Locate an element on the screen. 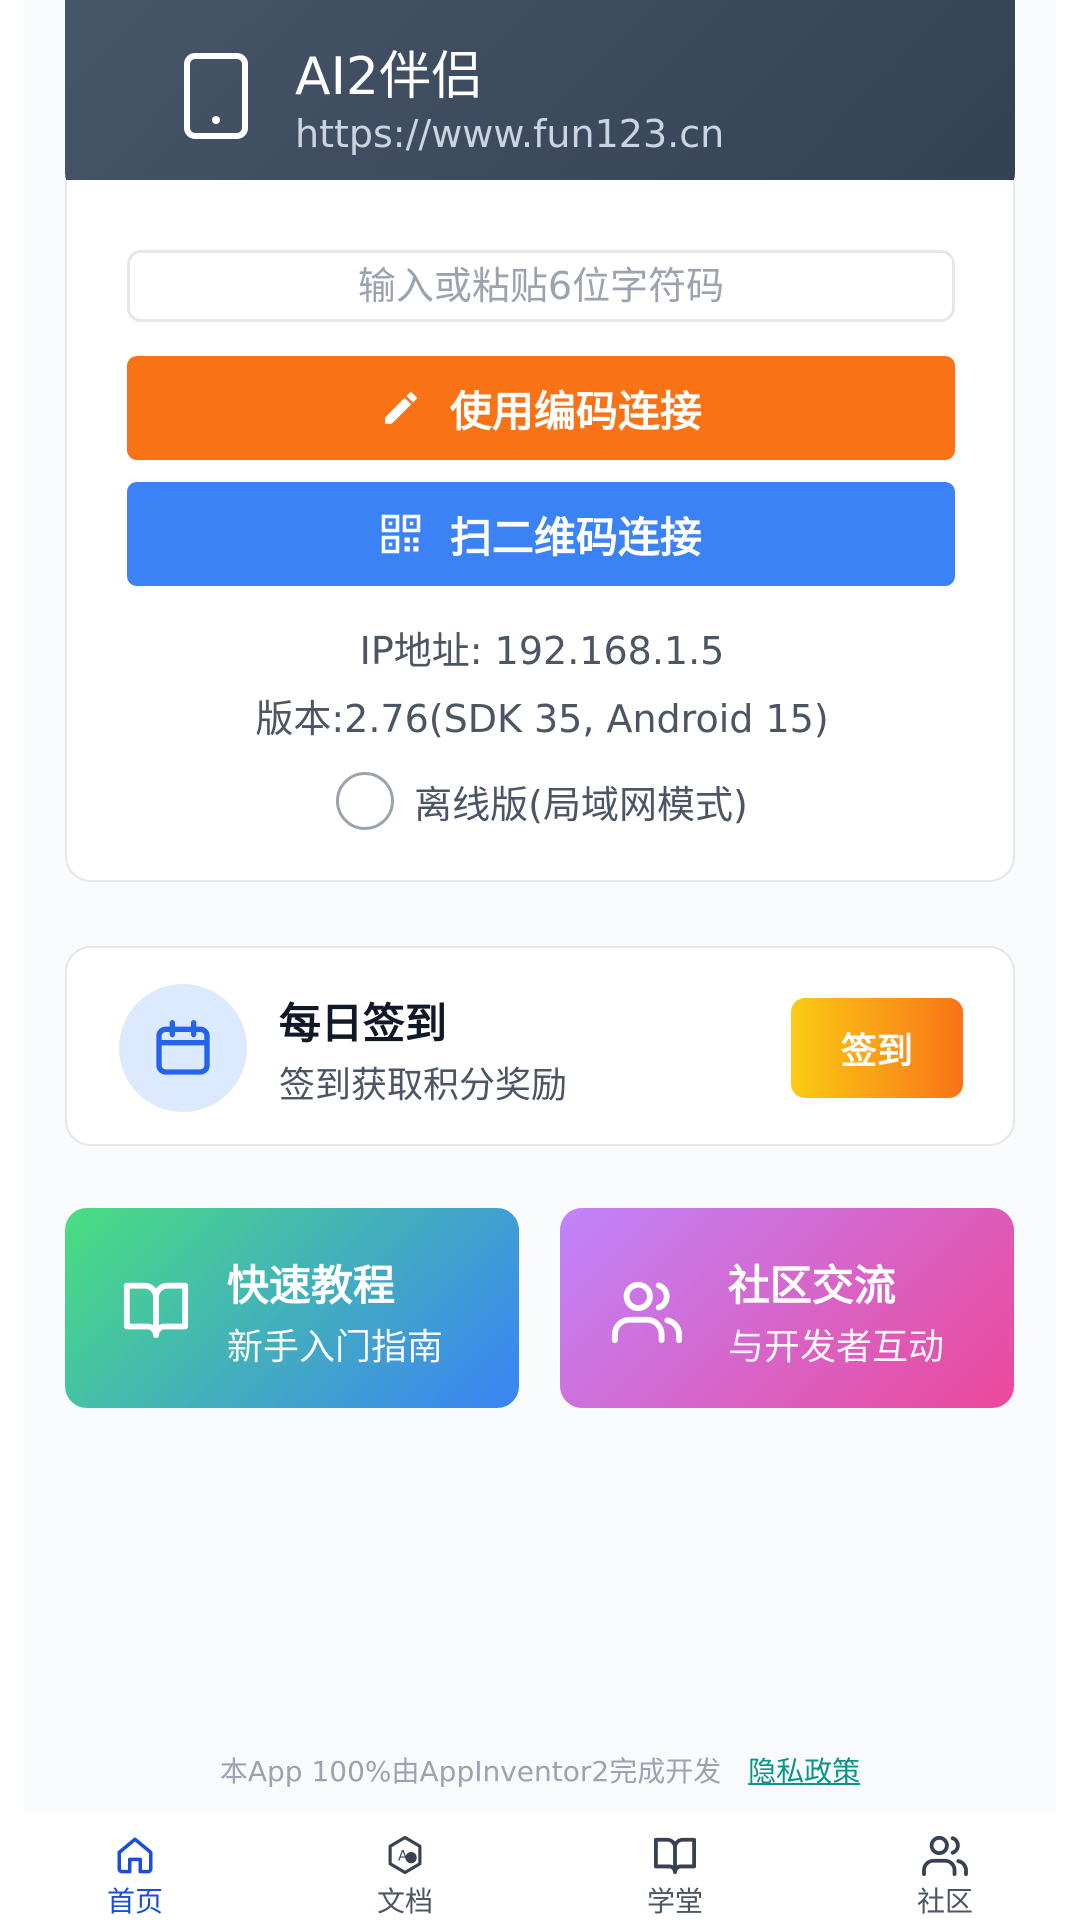 The image size is (1080, 1920). checkin-title: 每日签到 is located at coordinates (363, 1023).